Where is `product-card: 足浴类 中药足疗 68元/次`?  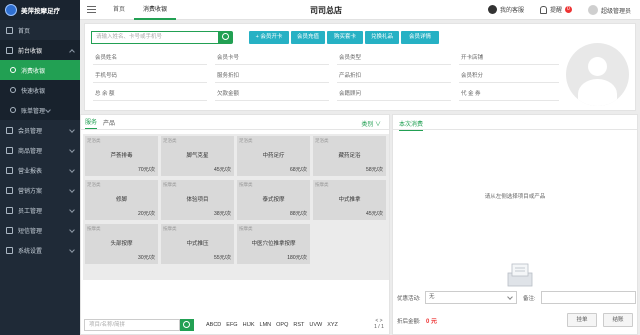 product-card: 足浴类 中药足疗 68元/次 is located at coordinates (273, 156).